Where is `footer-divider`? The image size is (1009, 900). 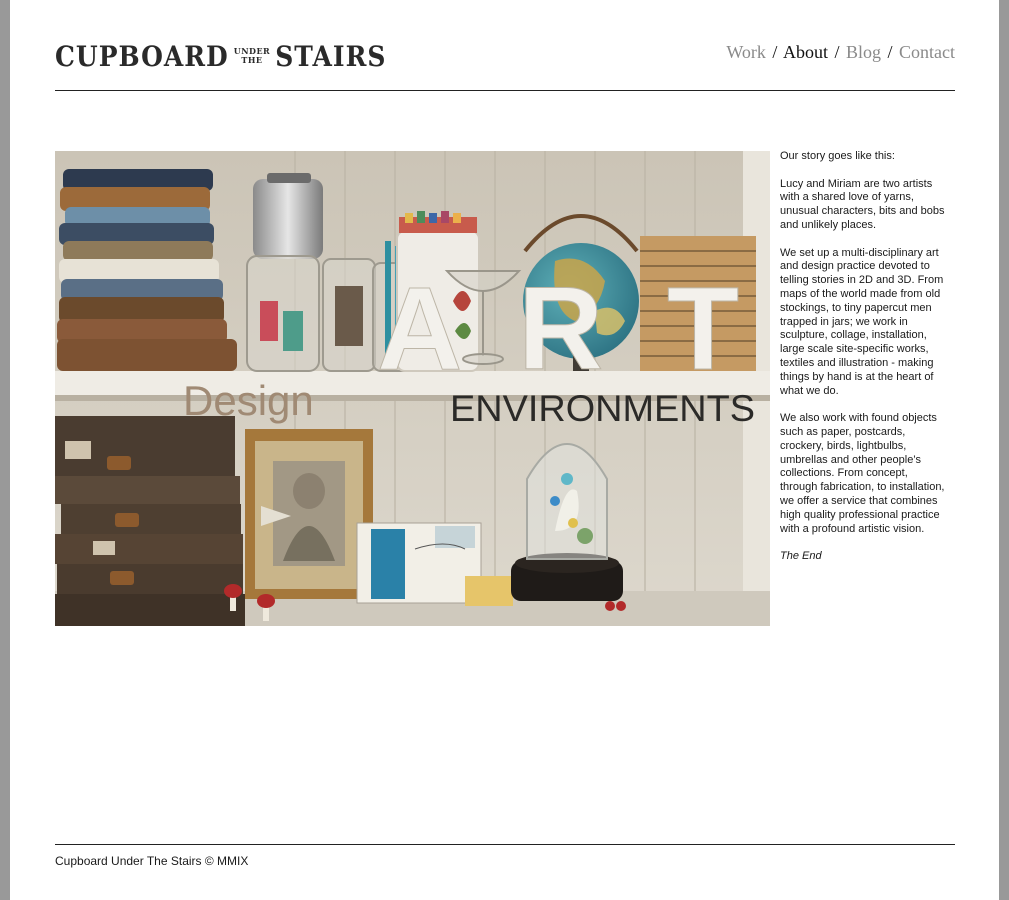 footer-divider is located at coordinates (505, 844).